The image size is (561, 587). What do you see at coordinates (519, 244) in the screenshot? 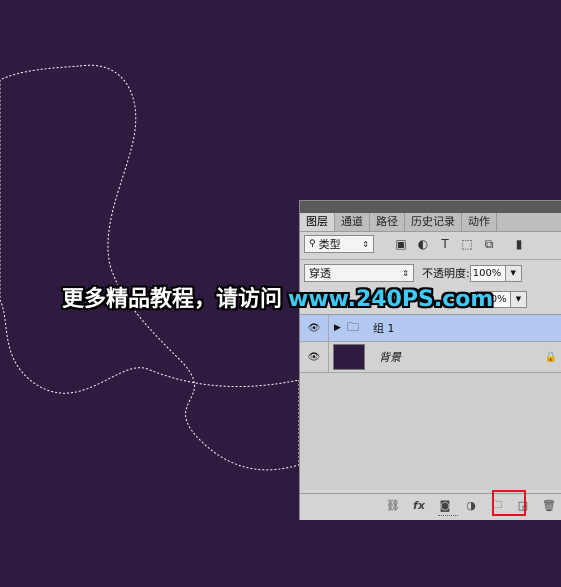
I see `filter-toggle-icon: ▮` at bounding box center [519, 244].